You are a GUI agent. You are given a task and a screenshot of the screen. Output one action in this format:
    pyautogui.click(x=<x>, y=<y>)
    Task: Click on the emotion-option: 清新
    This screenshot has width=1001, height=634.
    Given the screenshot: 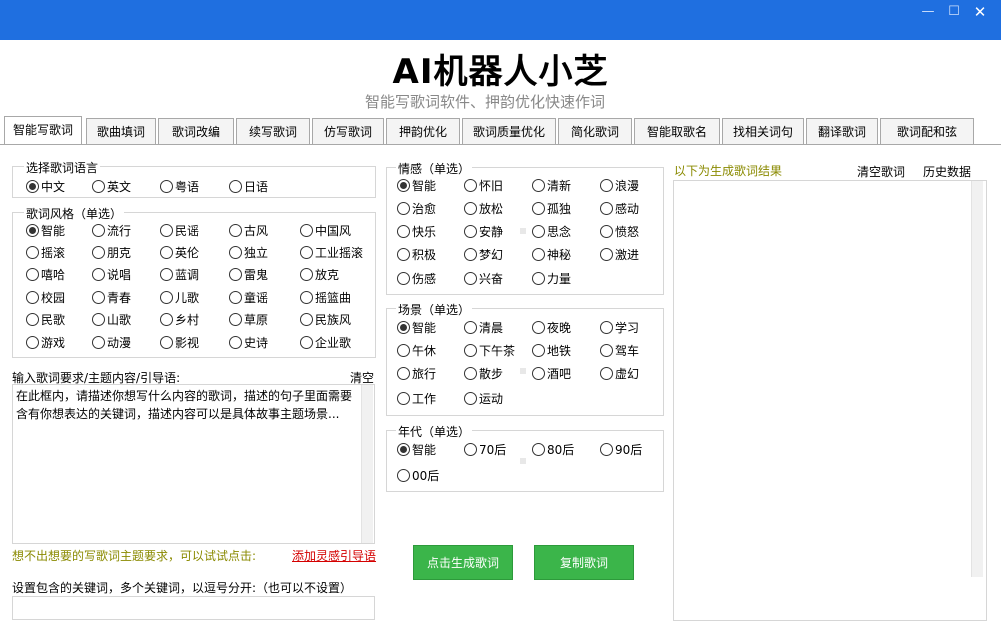 What is the action you would take?
    pyautogui.click(x=551, y=185)
    